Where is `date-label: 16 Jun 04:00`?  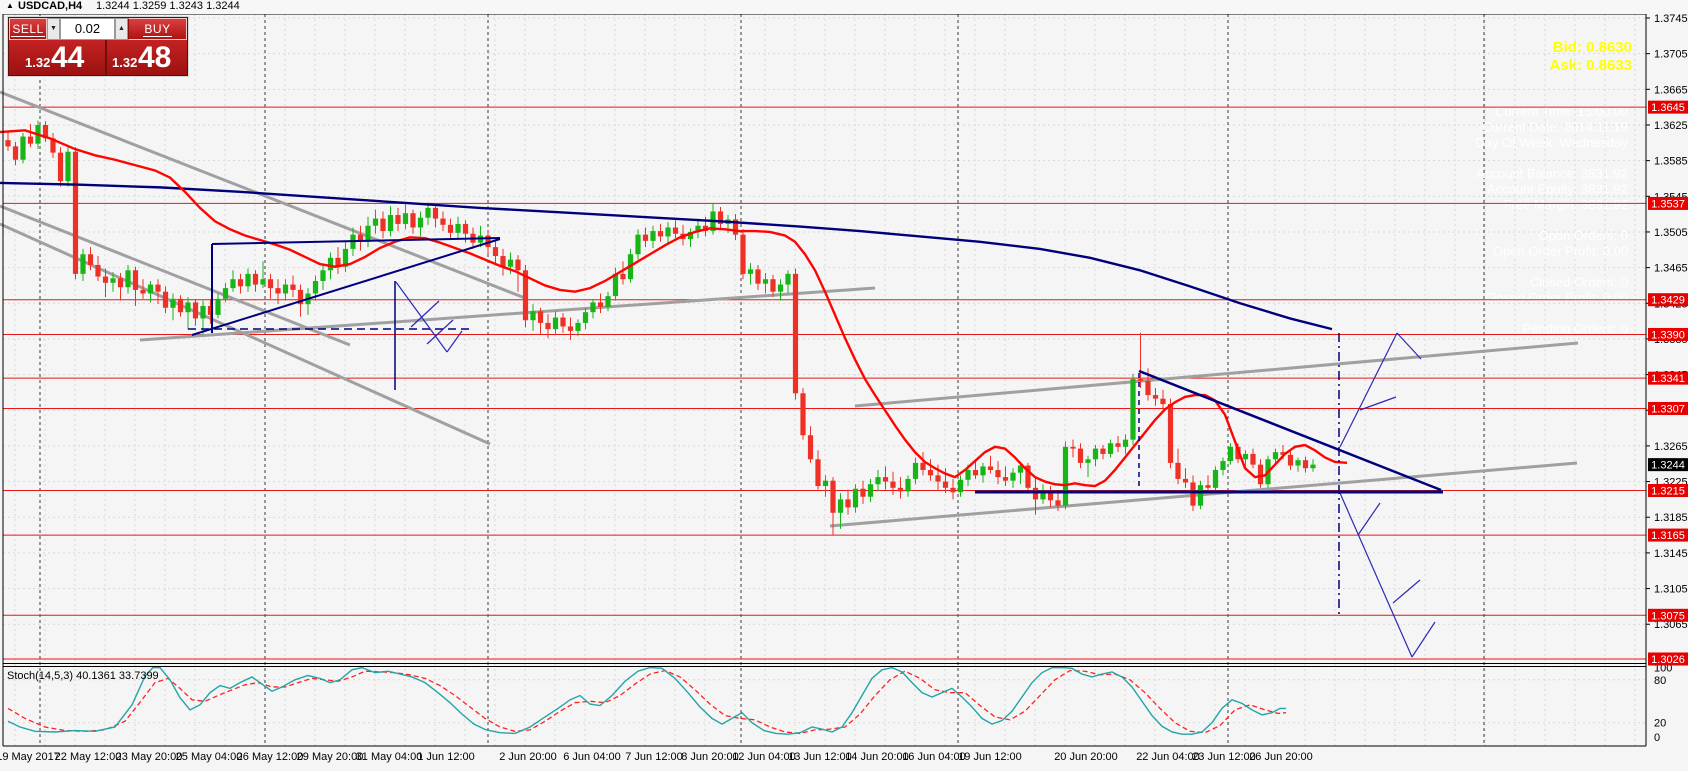
date-label: 16 Jun 04:00 is located at coordinates (934, 757).